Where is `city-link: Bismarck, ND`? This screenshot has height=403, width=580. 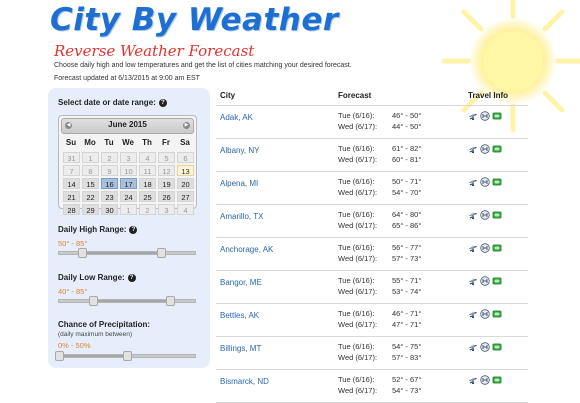 city-link: Bismarck, ND is located at coordinates (244, 381).